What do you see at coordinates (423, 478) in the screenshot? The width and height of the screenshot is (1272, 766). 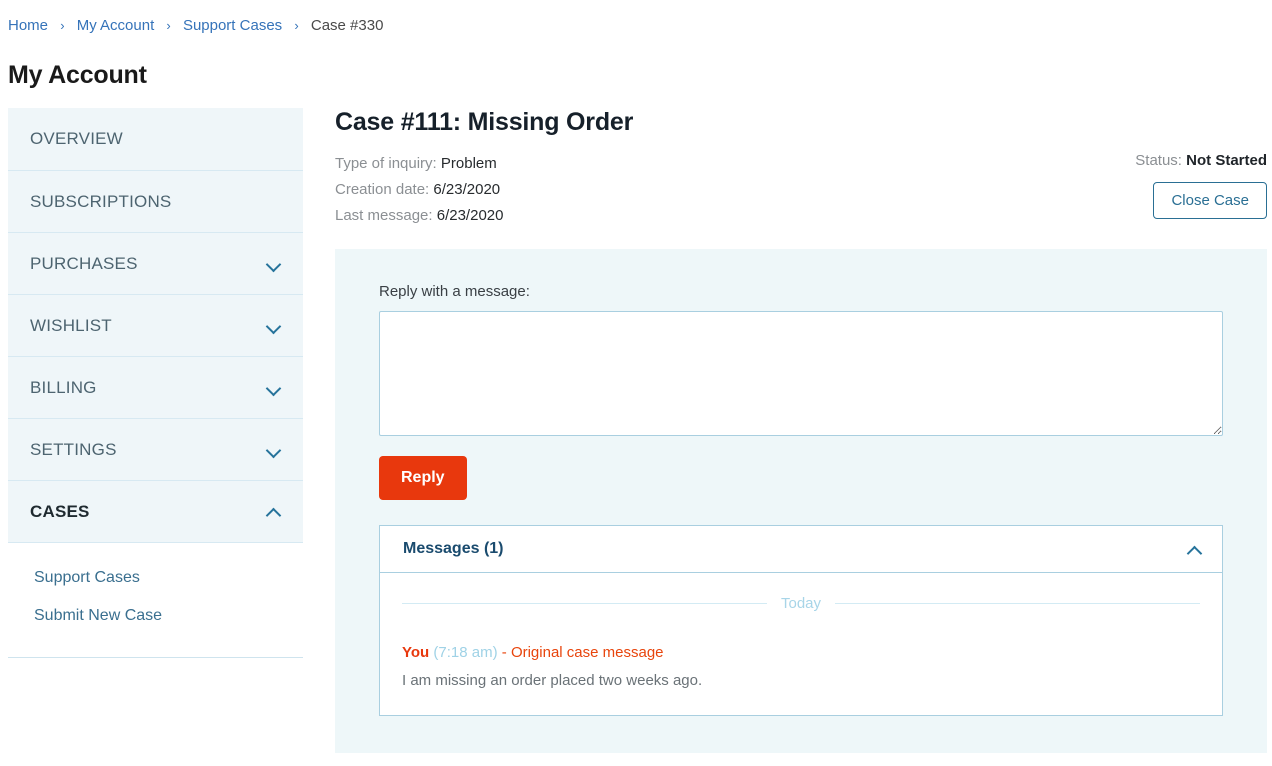 I see `reply-button: Reply` at bounding box center [423, 478].